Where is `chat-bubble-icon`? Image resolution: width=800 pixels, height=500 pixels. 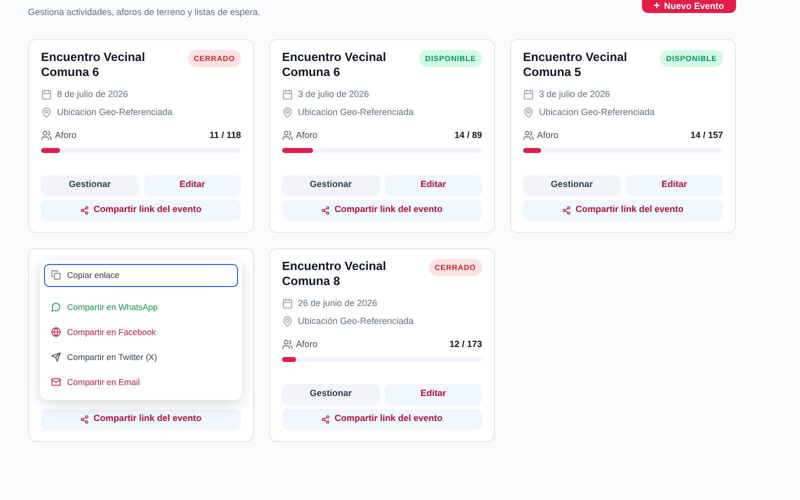 chat-bubble-icon is located at coordinates (56, 307).